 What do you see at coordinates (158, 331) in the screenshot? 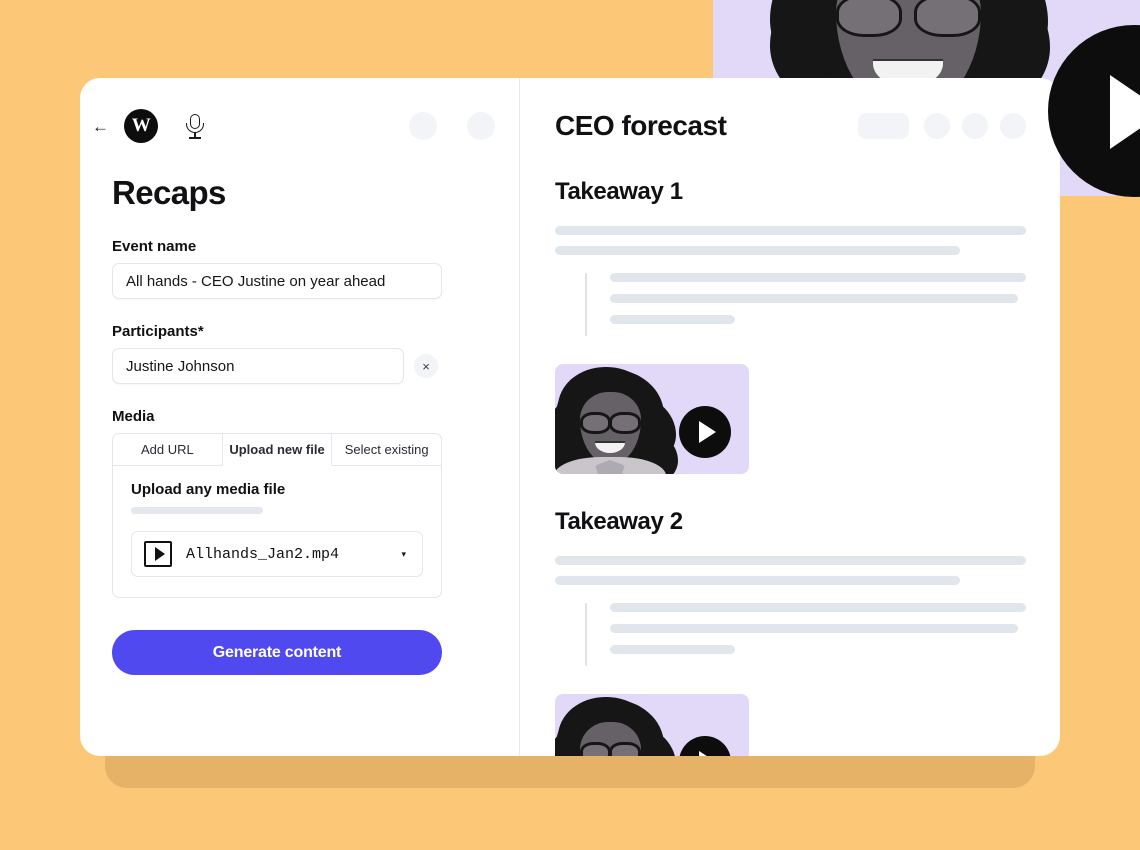
I see `participants-label: Participants*` at bounding box center [158, 331].